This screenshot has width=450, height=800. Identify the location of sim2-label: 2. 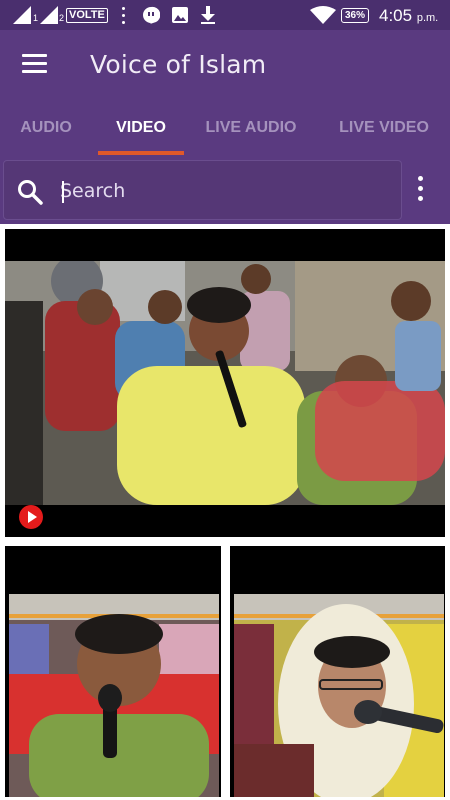
(62, 18).